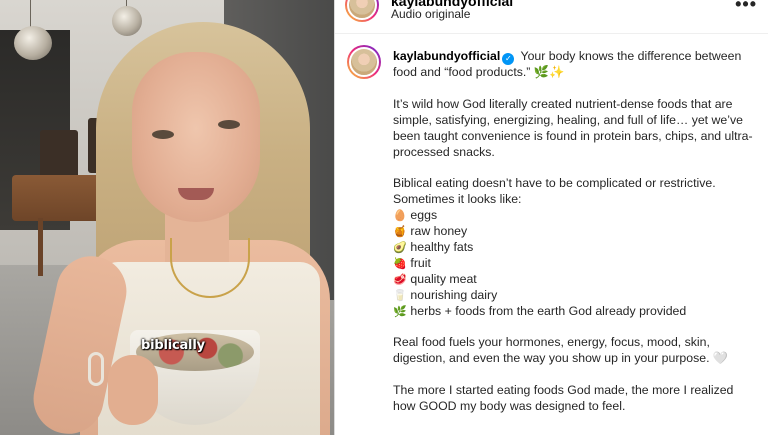  What do you see at coordinates (573, 296) in the screenshot?
I see `list-item: 🥛 nourishing dairy` at bounding box center [573, 296].